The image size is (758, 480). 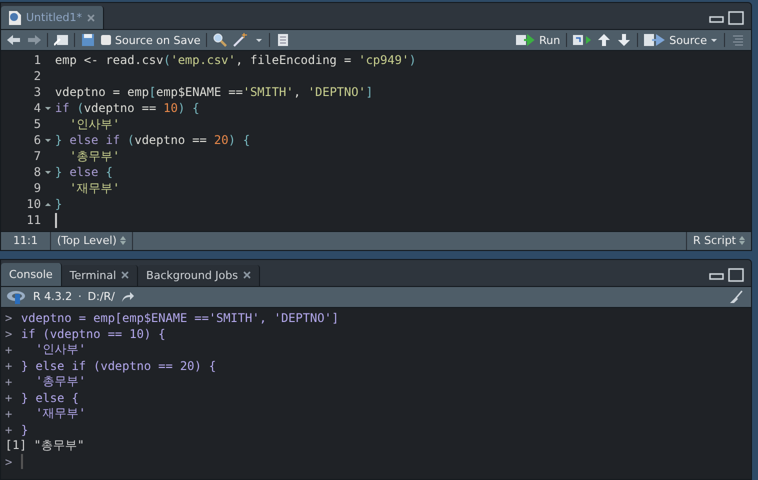 What do you see at coordinates (101, 297) in the screenshot?
I see `working-directory: D:/R/` at bounding box center [101, 297].